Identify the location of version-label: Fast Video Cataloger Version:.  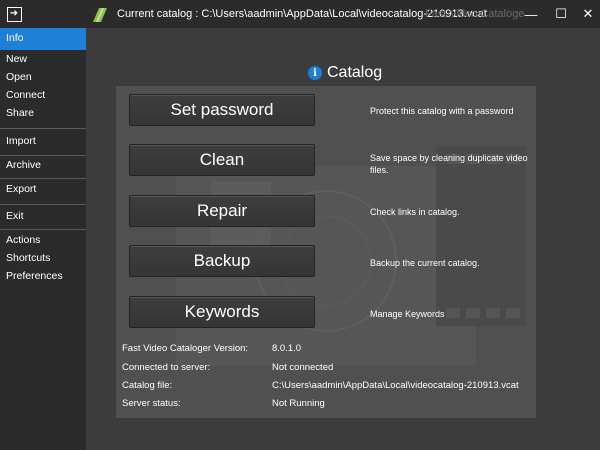
(185, 348).